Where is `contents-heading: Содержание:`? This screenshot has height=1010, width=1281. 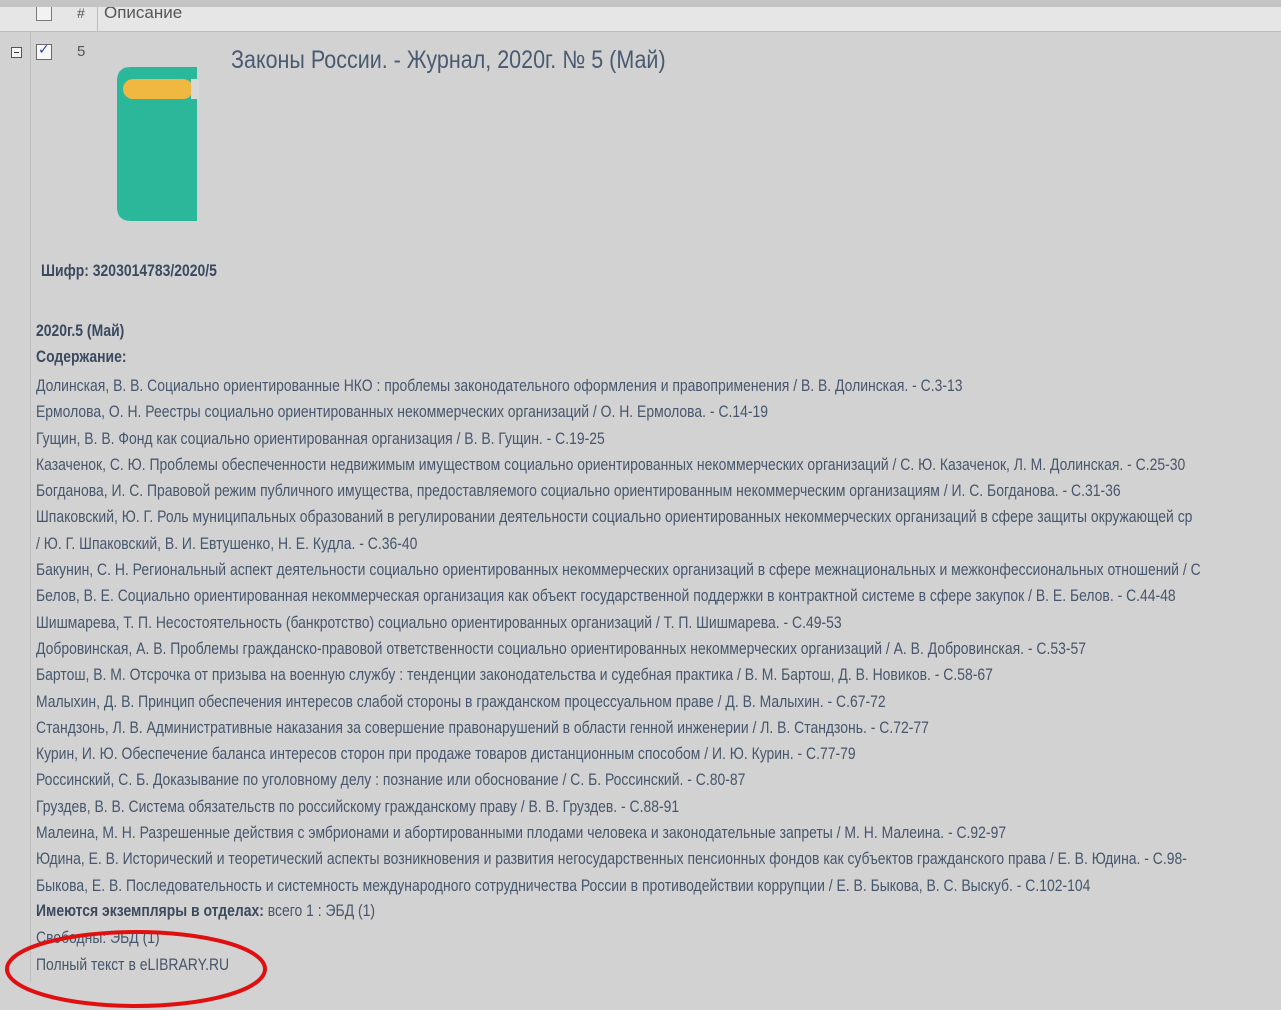
contents-heading: Содержание: is located at coordinates (81, 356).